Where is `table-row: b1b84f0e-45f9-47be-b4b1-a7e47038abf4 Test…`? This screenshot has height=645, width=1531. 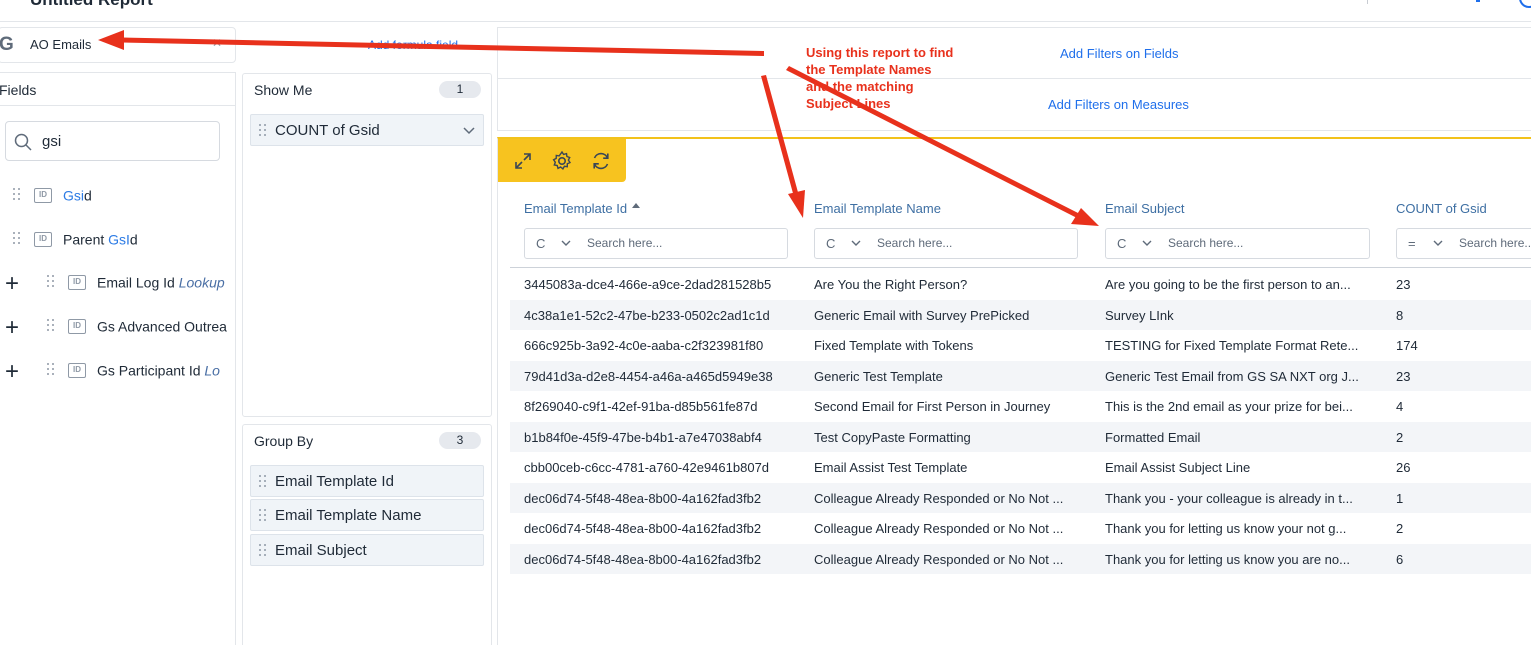
table-row: b1b84f0e-45f9-47be-b4b1-a7e47038abf4 Test… is located at coordinates (1020, 436).